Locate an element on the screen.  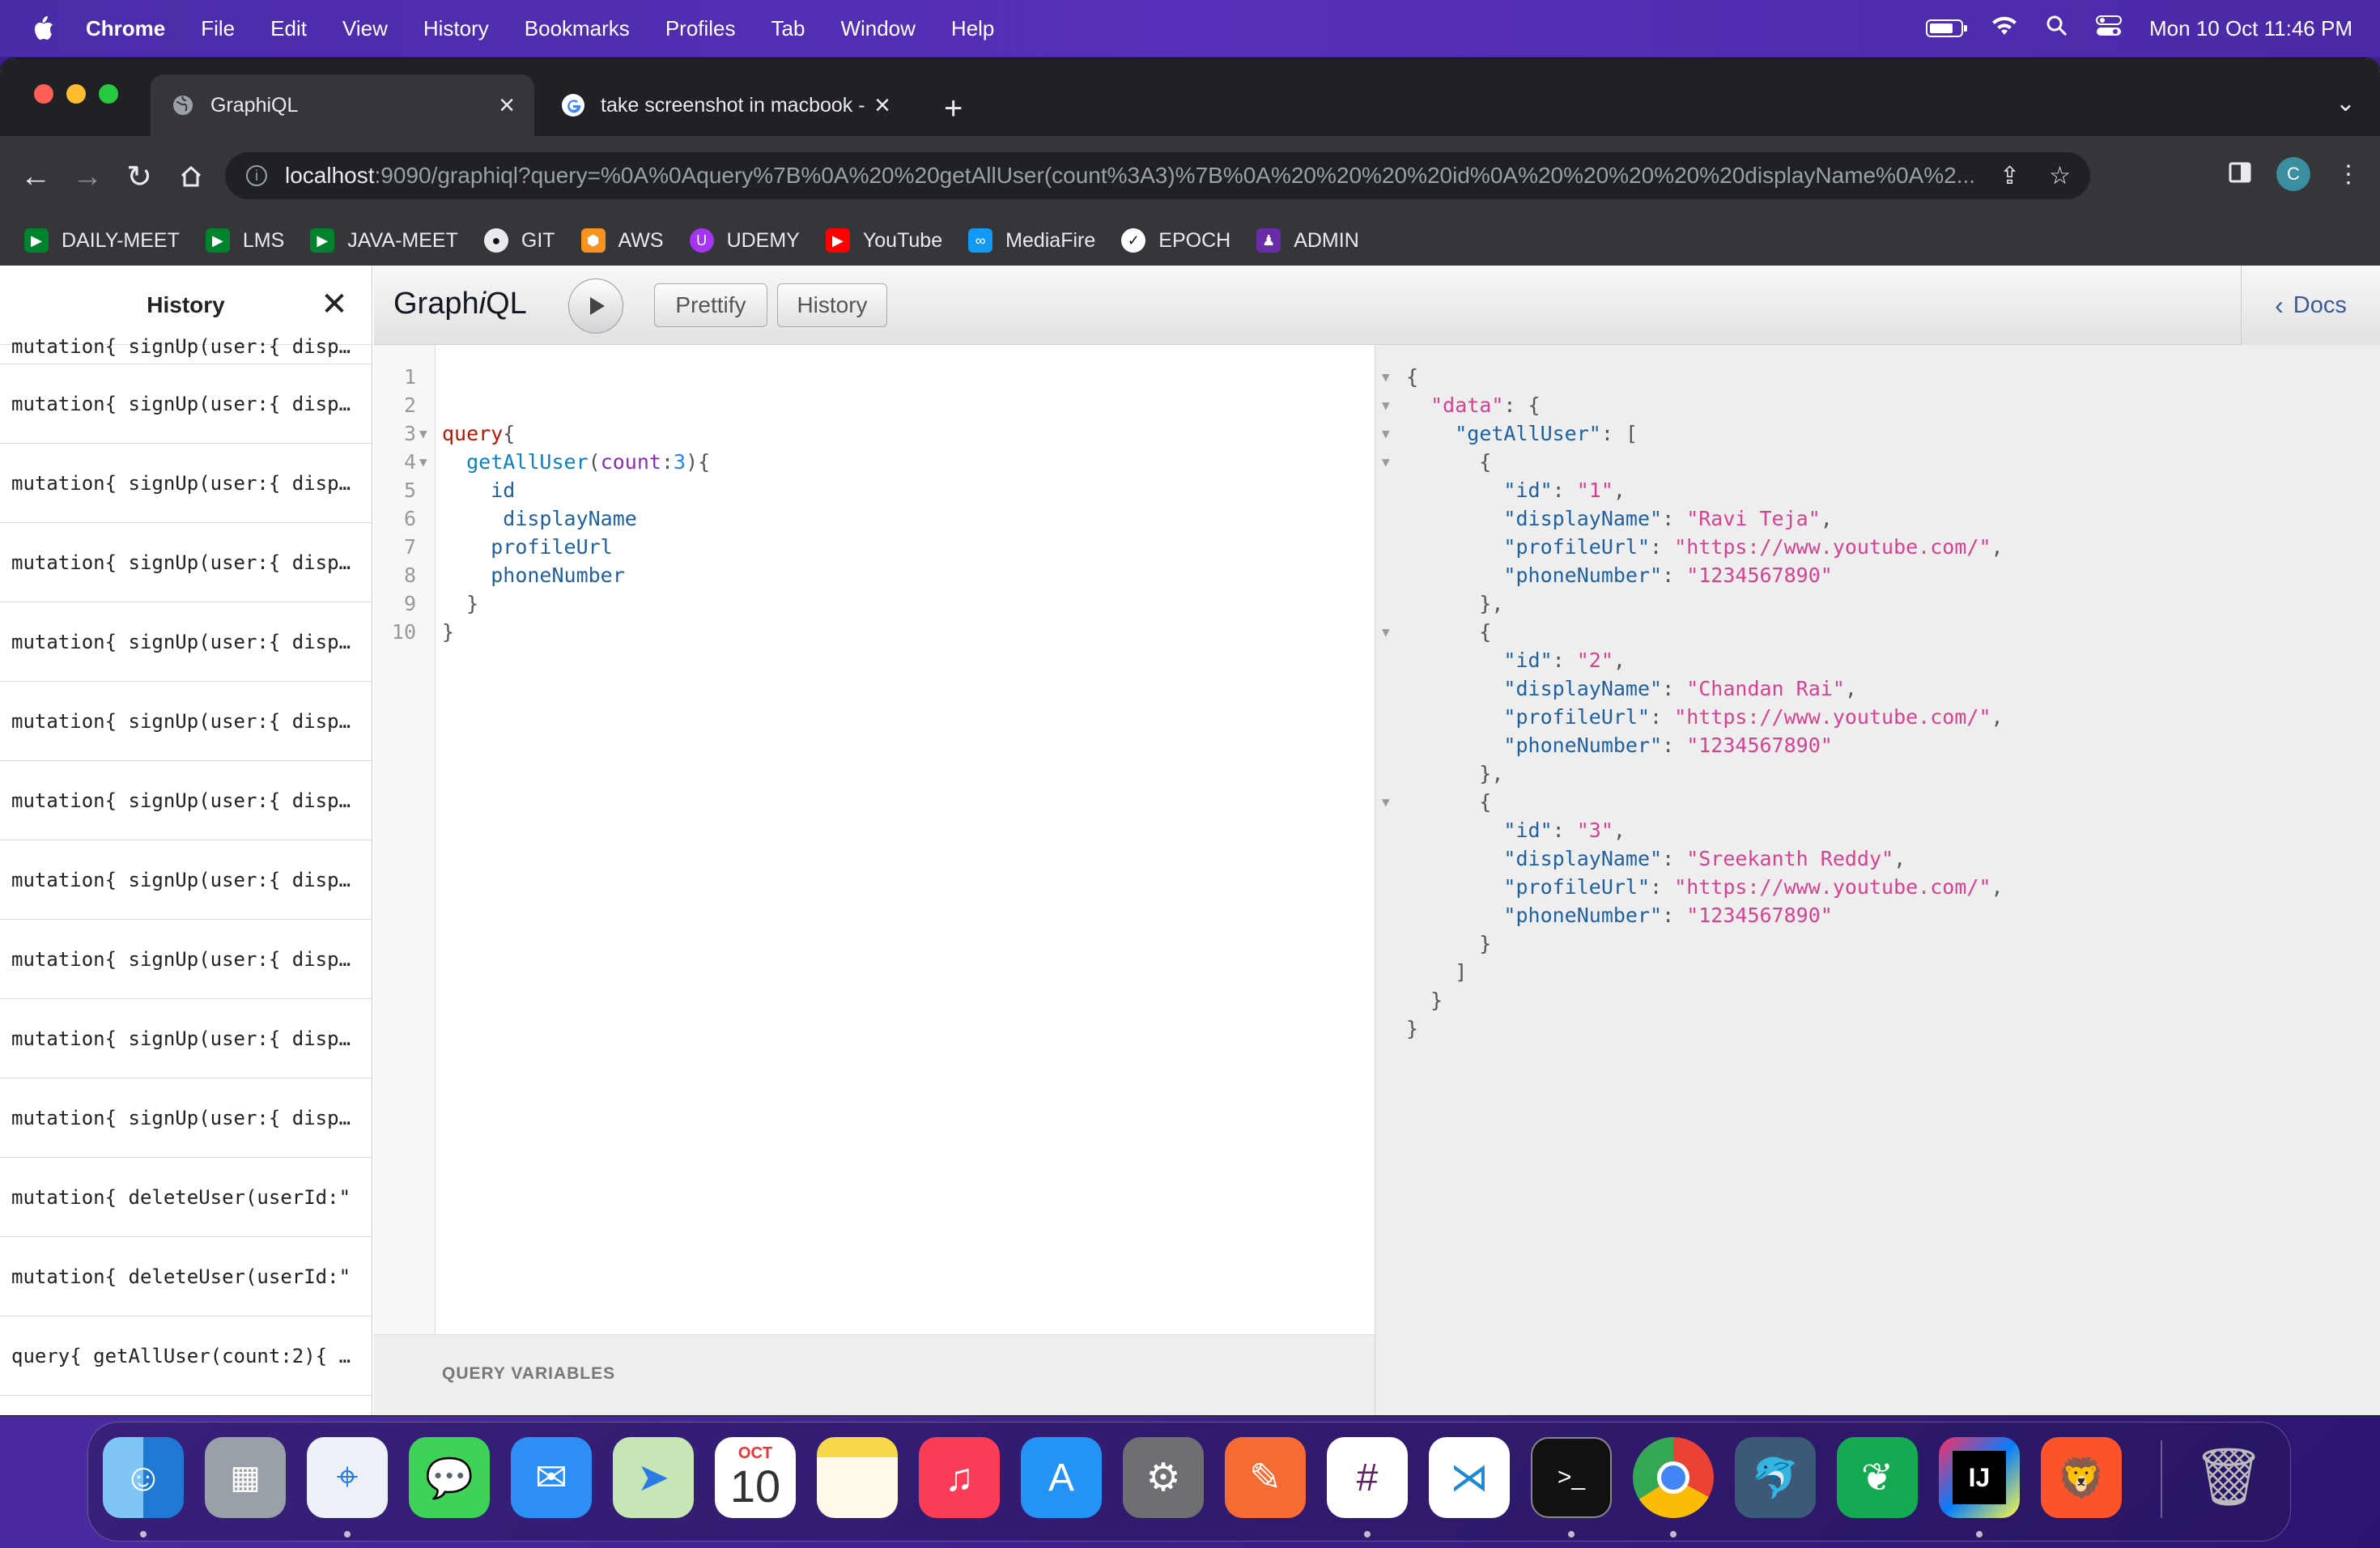
history-button: History is located at coordinates (832, 305).